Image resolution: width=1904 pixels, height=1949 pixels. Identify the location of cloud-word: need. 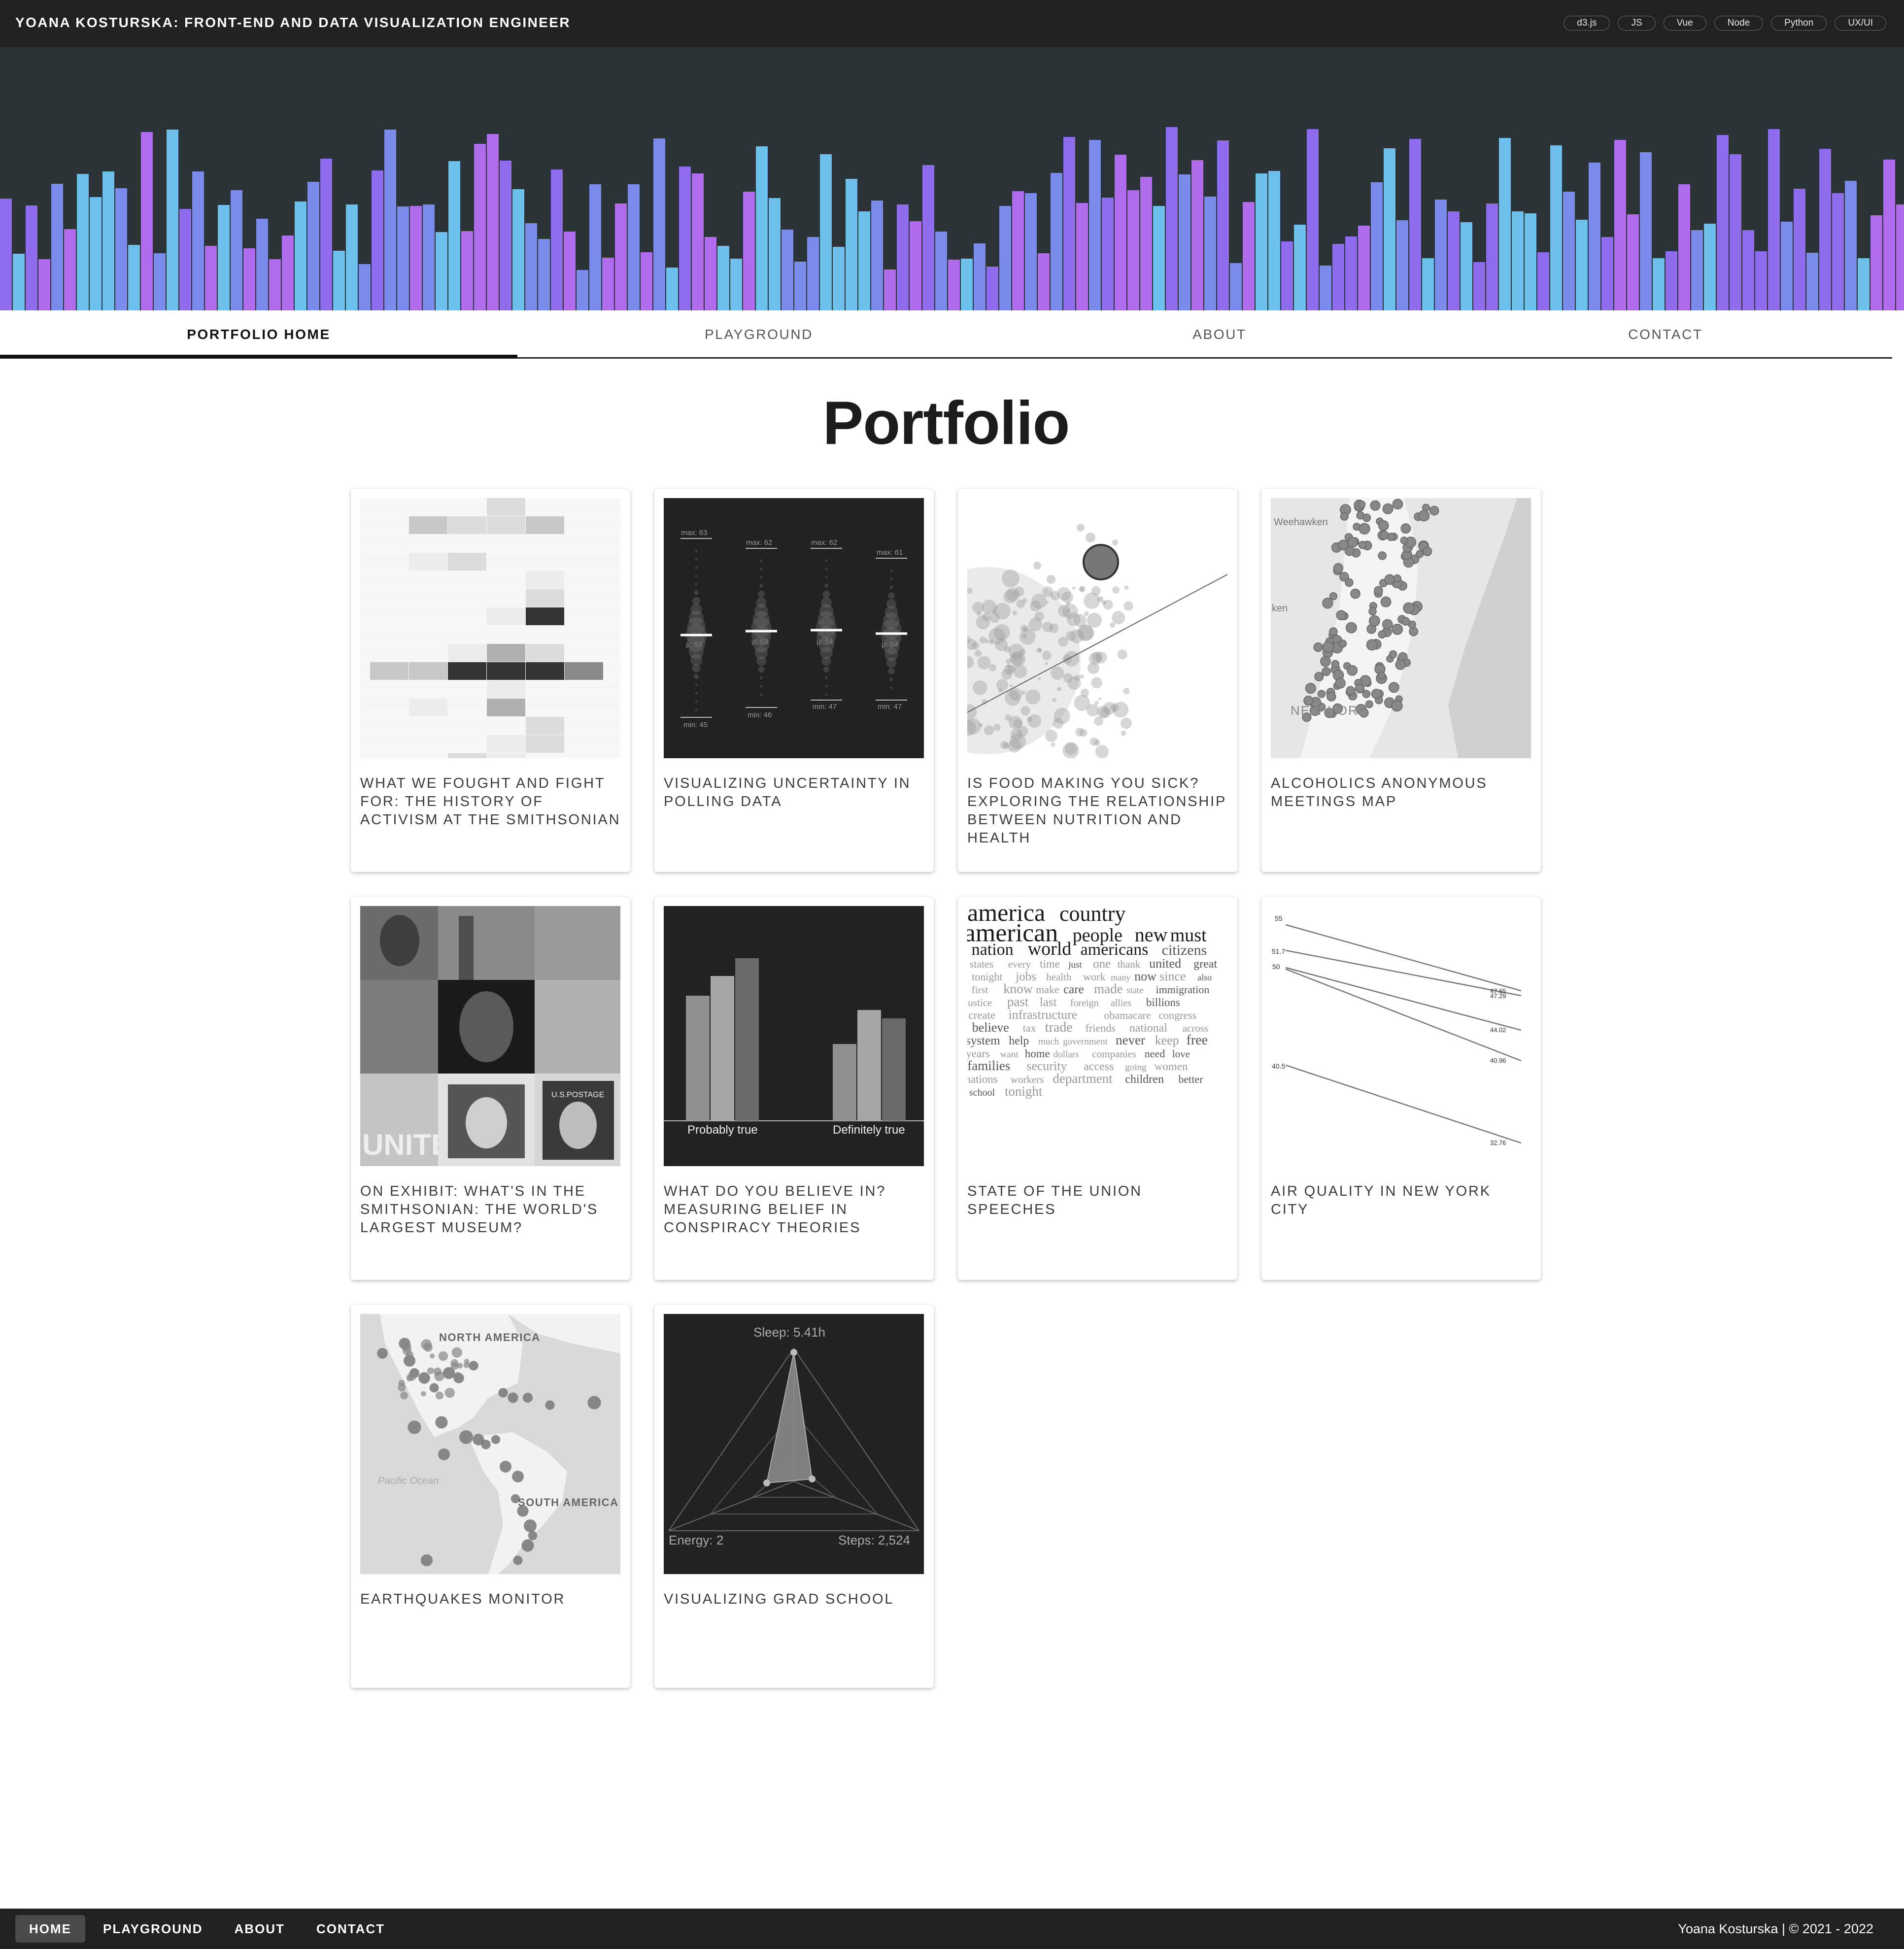
(1155, 1053).